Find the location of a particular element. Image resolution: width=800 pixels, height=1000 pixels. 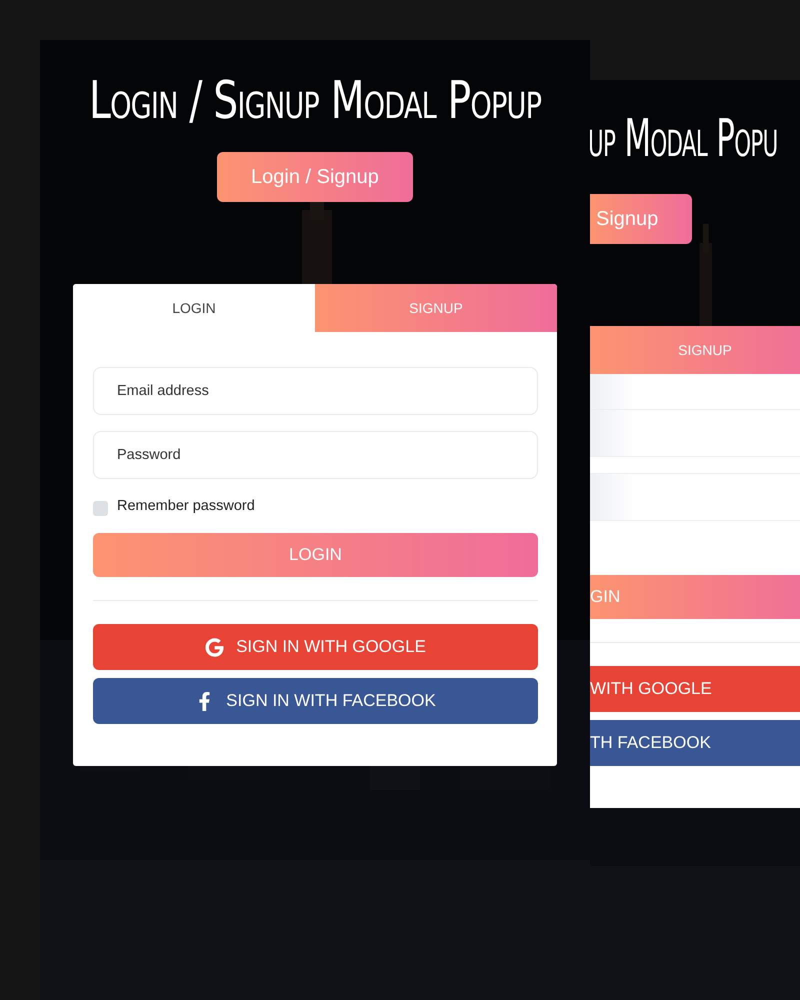

open-modal-button: Signup is located at coordinates (641, 219).